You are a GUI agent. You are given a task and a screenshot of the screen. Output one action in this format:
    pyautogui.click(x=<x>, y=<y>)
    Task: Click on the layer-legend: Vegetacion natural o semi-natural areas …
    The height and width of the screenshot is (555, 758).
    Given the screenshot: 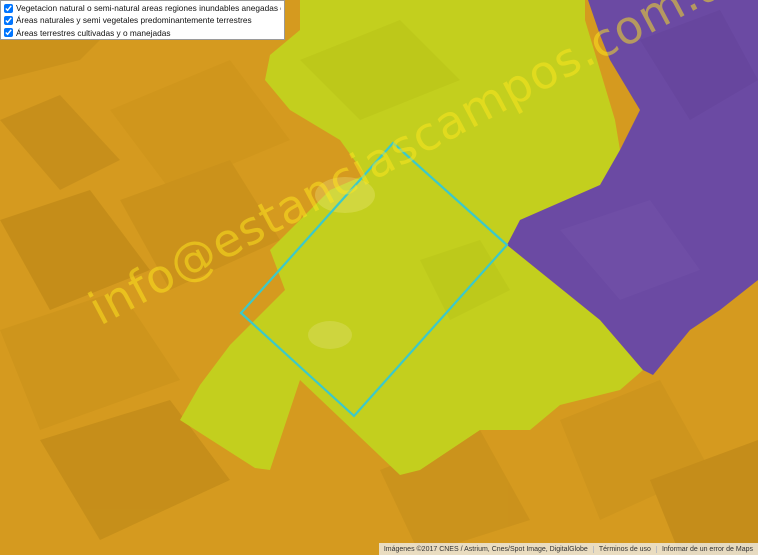 What is the action you would take?
    pyautogui.click(x=142, y=20)
    